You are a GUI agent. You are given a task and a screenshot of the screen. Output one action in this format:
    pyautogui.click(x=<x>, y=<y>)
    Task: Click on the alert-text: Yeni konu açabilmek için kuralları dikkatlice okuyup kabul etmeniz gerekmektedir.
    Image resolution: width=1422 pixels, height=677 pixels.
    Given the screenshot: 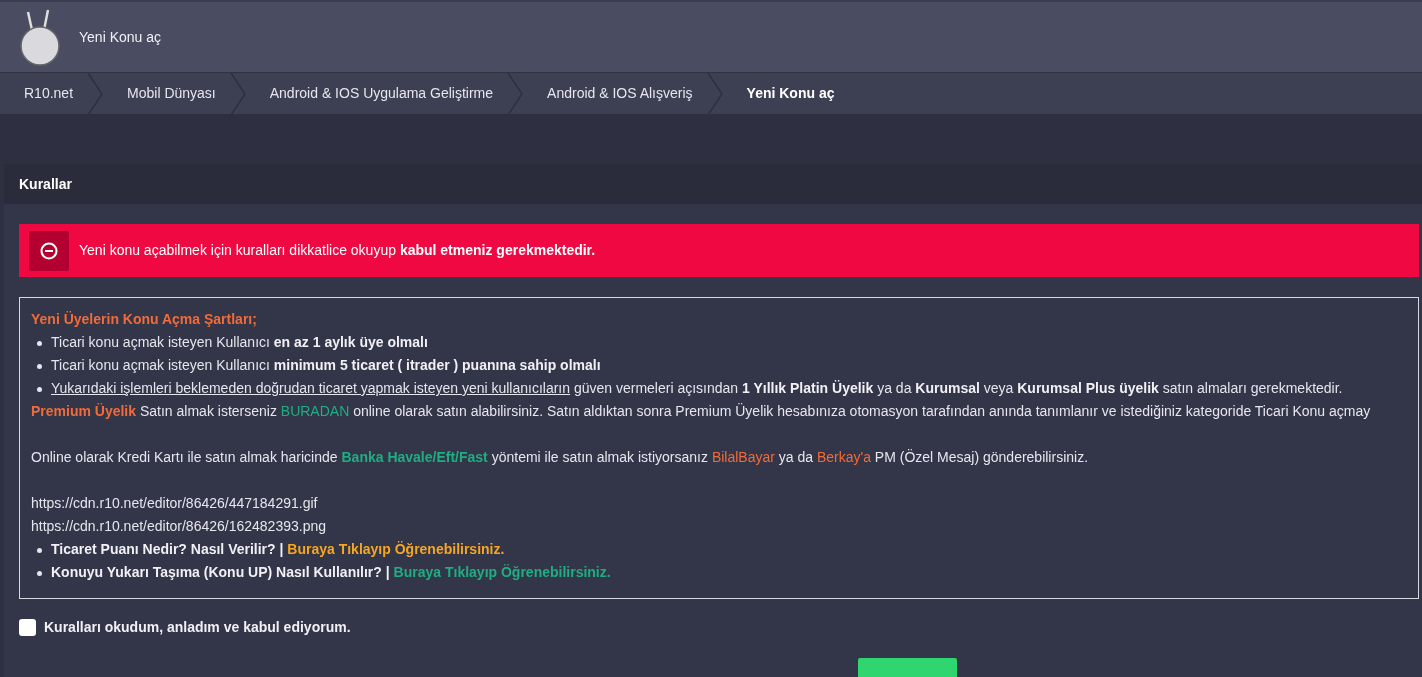 What is the action you would take?
    pyautogui.click(x=337, y=250)
    